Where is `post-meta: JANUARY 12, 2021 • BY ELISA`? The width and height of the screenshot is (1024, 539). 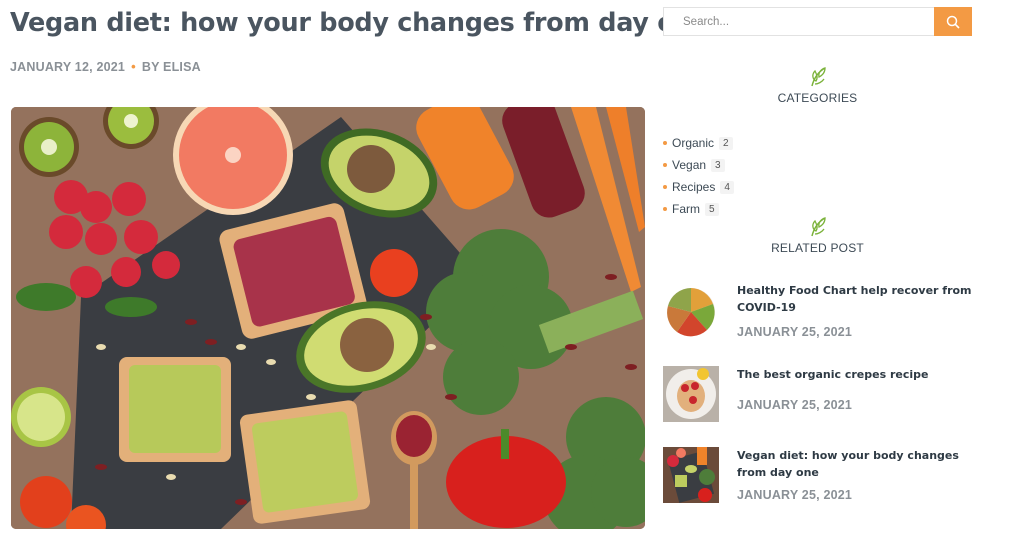
post-meta: JANUARY 12, 2021 • BY ELISA is located at coordinates (105, 66).